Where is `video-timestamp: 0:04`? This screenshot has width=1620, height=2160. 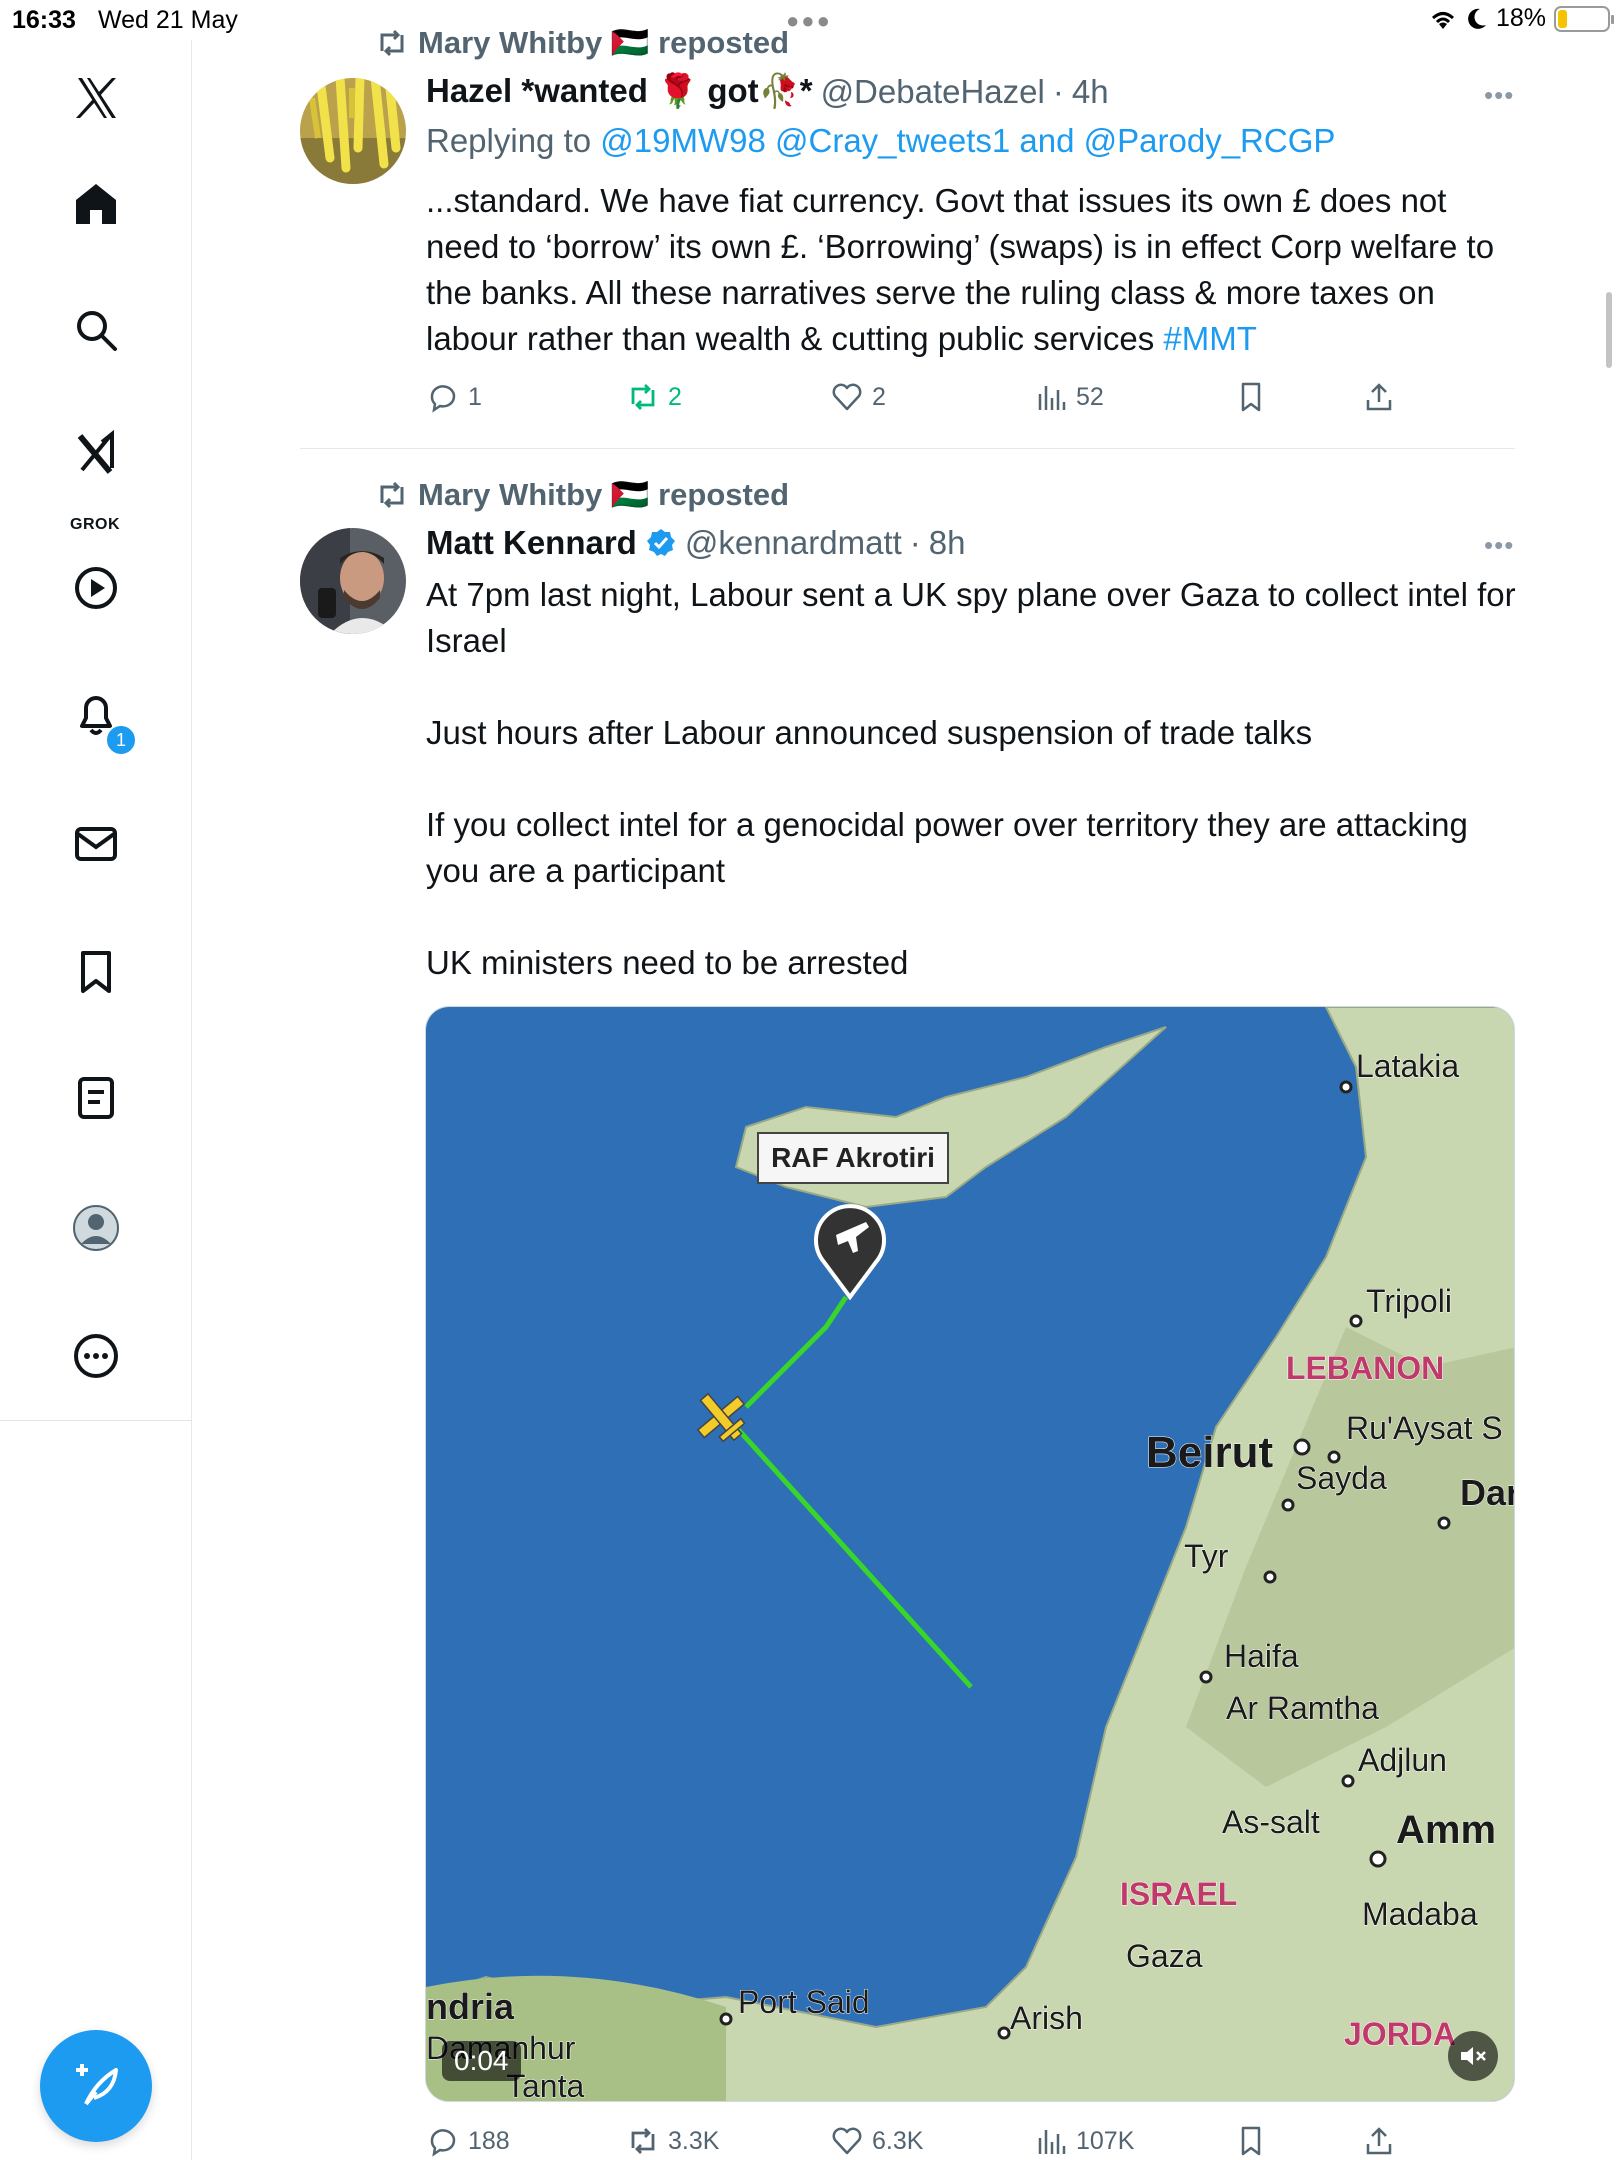
video-timestamp: 0:04 is located at coordinates (481, 2061).